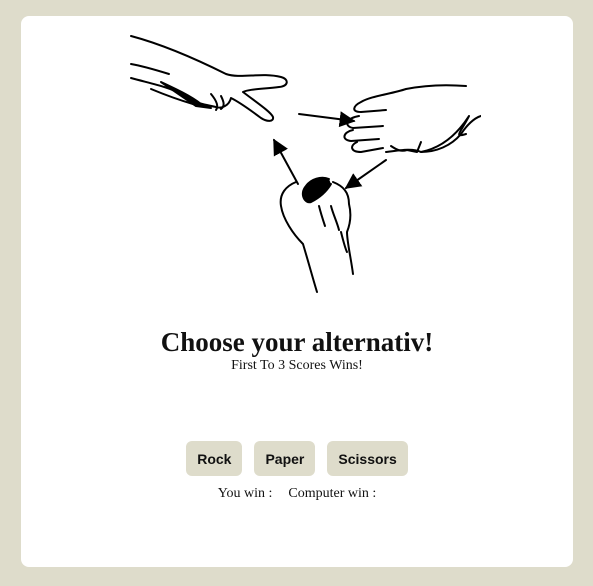 This screenshot has height=586, width=593. Describe the element at coordinates (245, 493) in the screenshot. I see `player-score-label: You win :` at that location.